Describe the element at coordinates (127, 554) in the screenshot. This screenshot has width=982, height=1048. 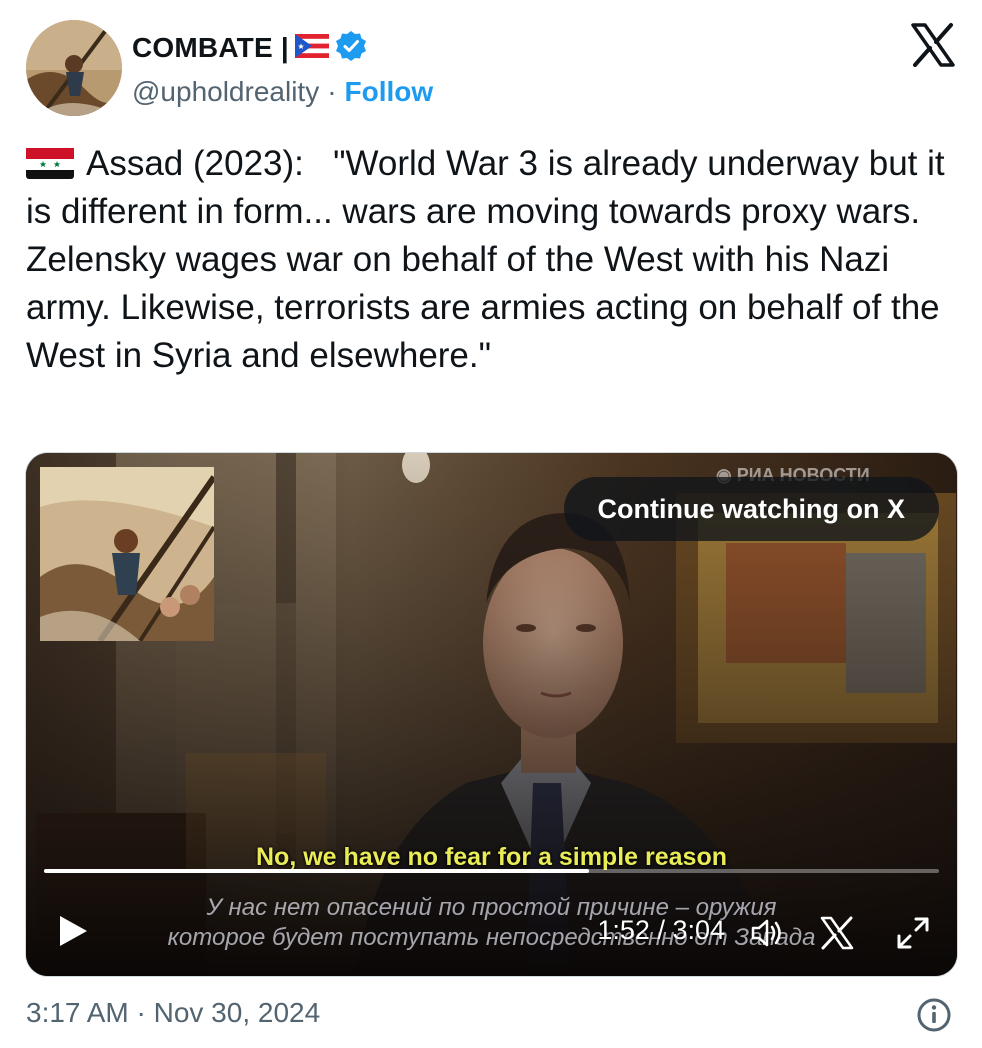
I see `video-inset-thumbnail` at that location.